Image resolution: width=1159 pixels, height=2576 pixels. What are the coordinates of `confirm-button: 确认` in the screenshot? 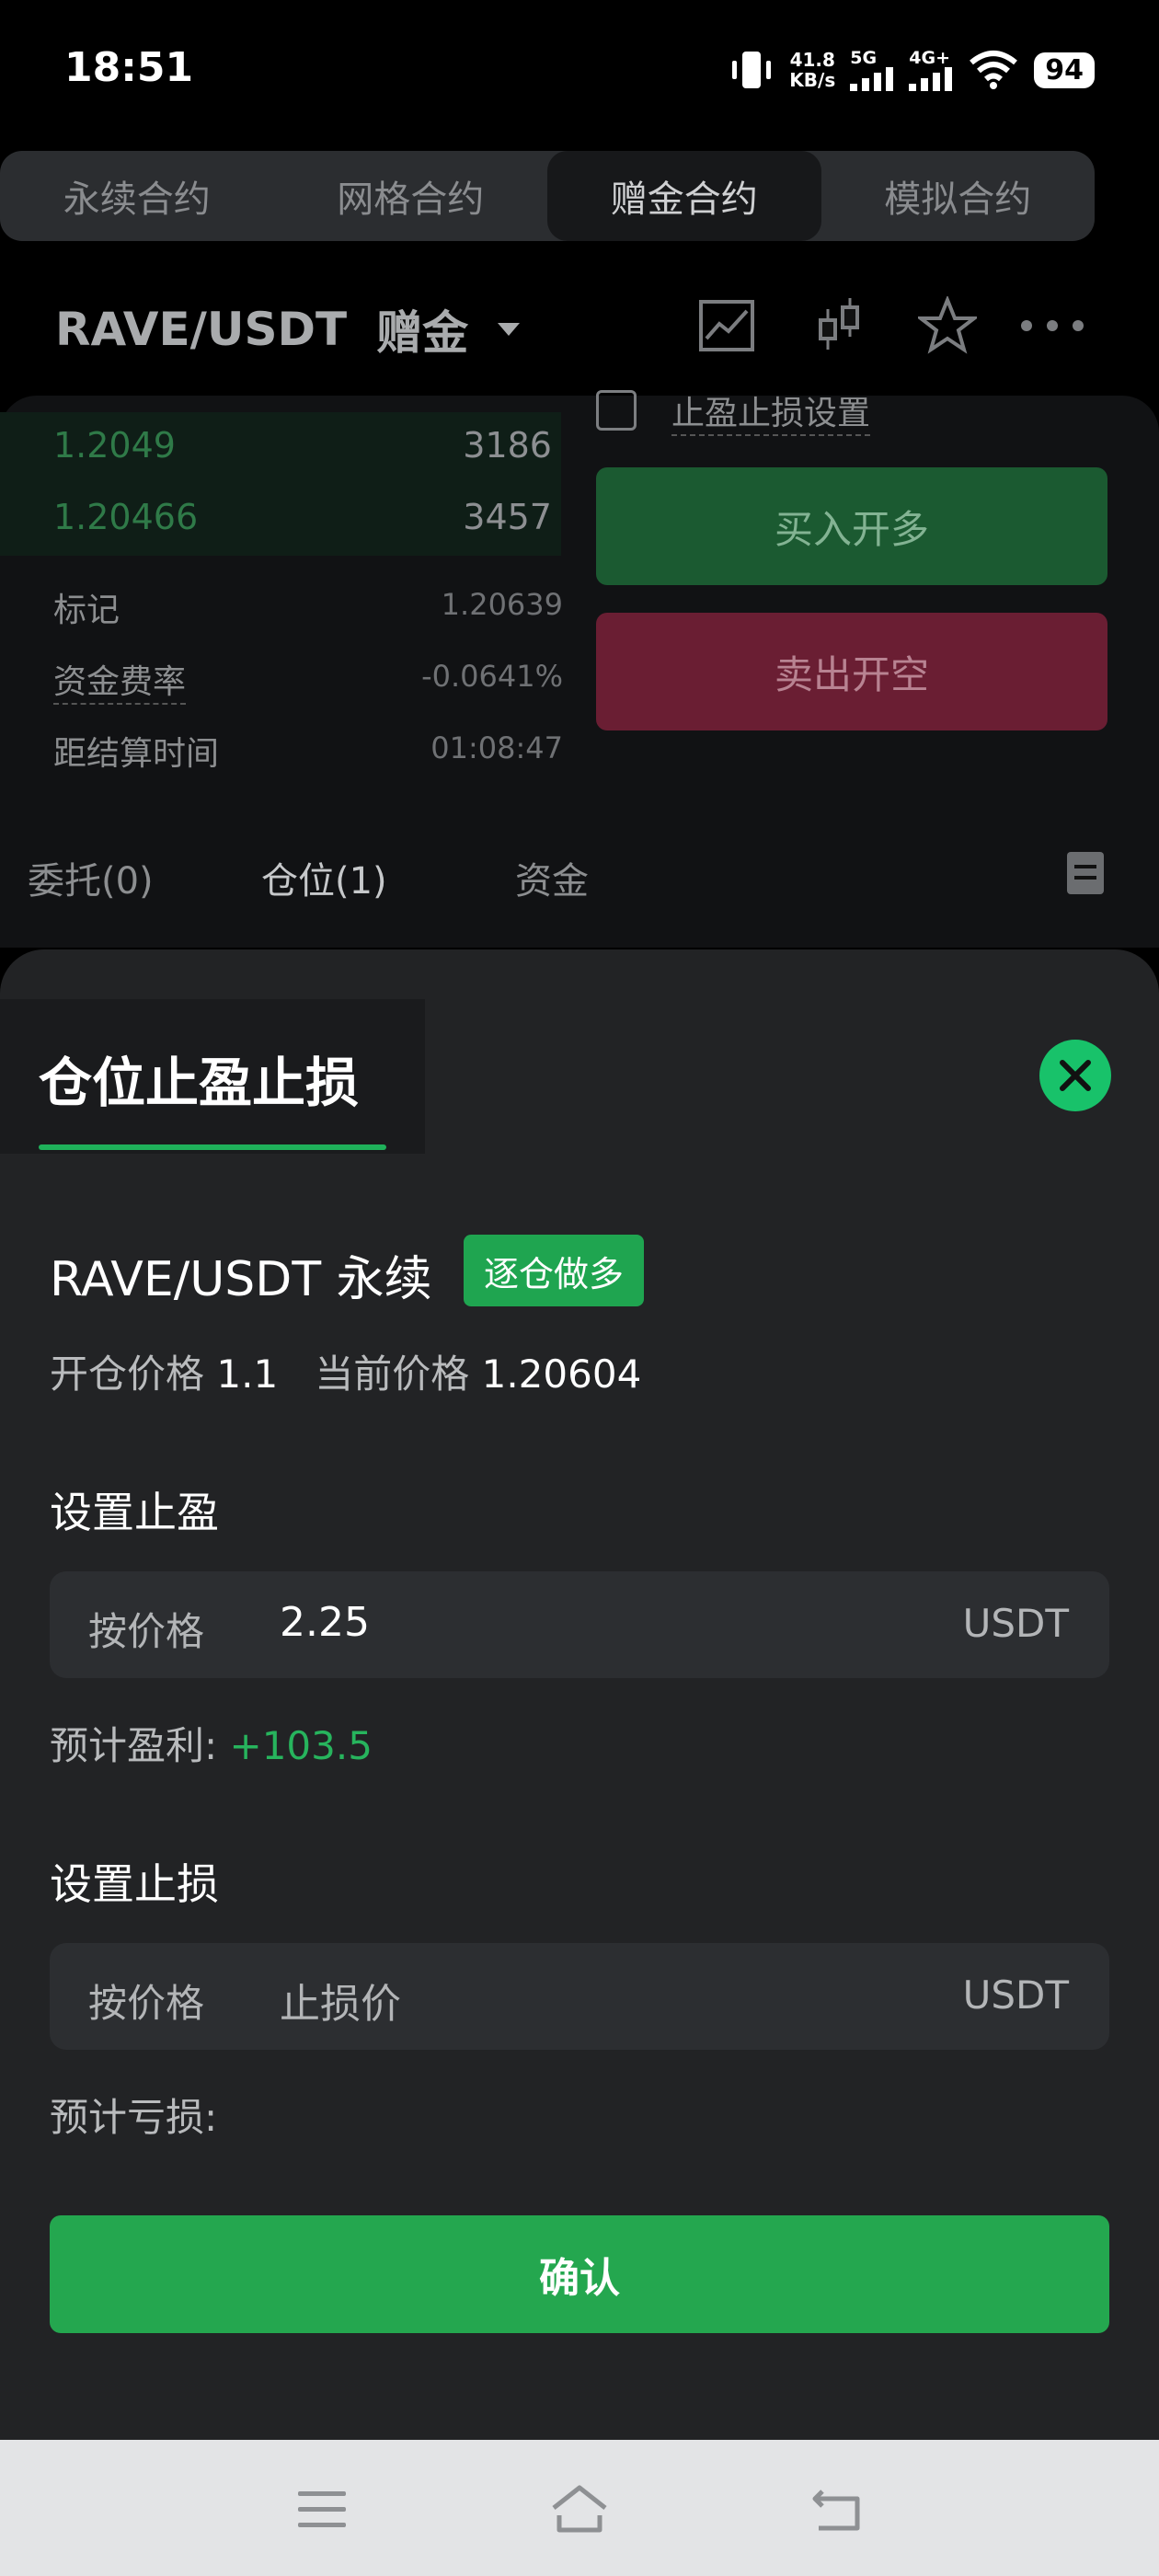 It's located at (579, 2274).